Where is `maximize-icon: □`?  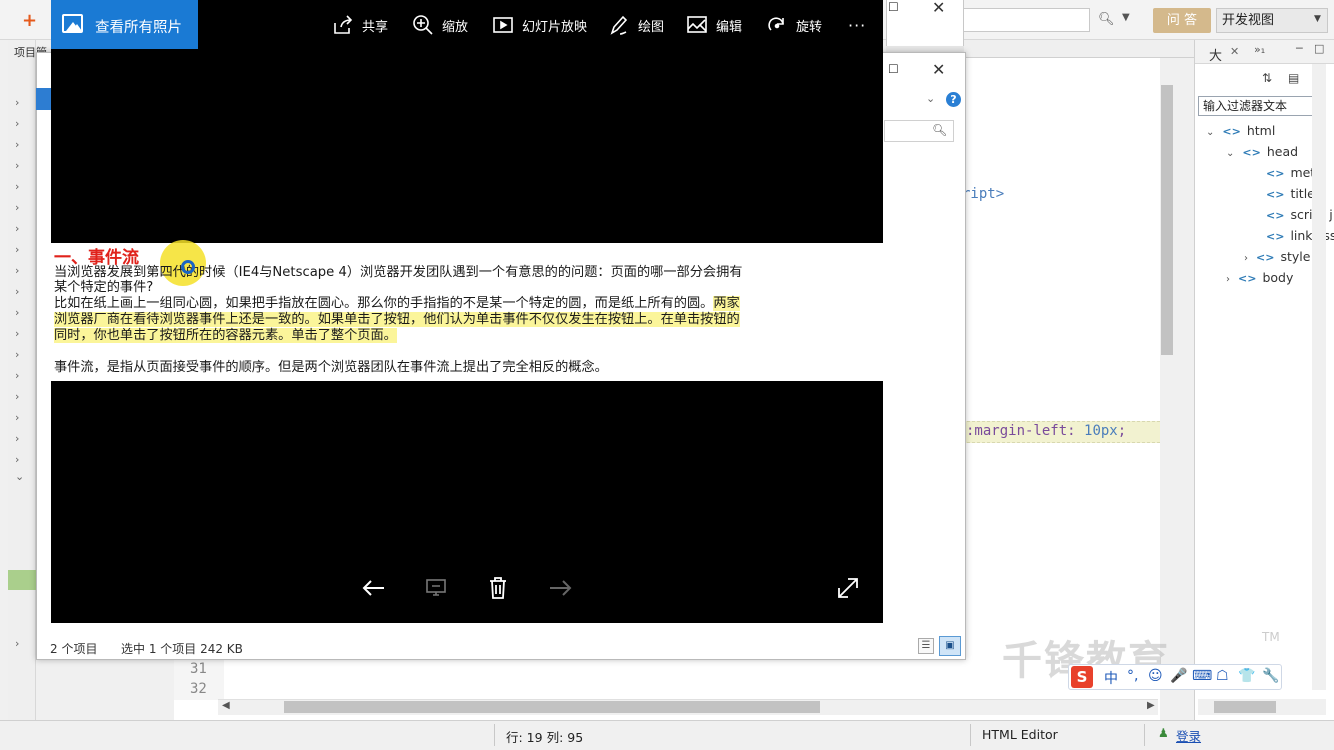
maximize-icon: □ is located at coordinates (1319, 48).